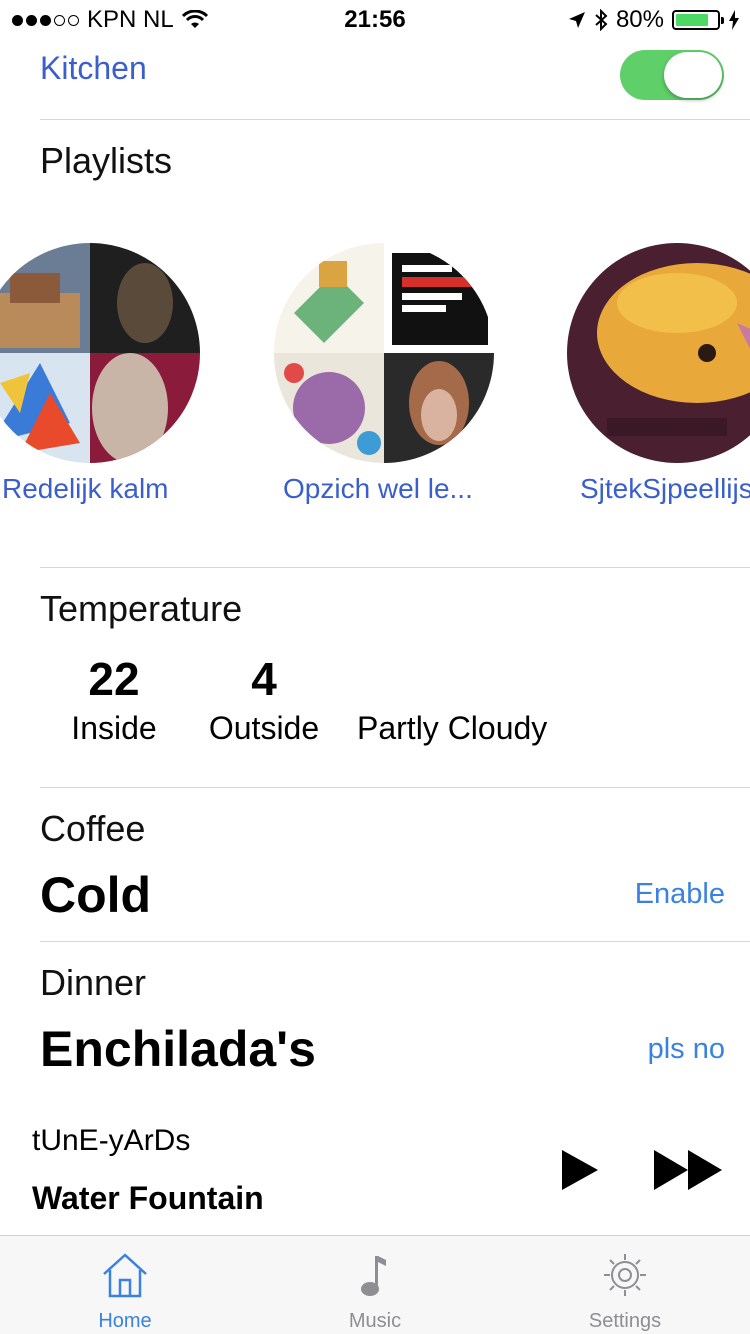  I want to click on now-playing-bar: tUnE-yArDs Water Fountain, so click(375, 1172).